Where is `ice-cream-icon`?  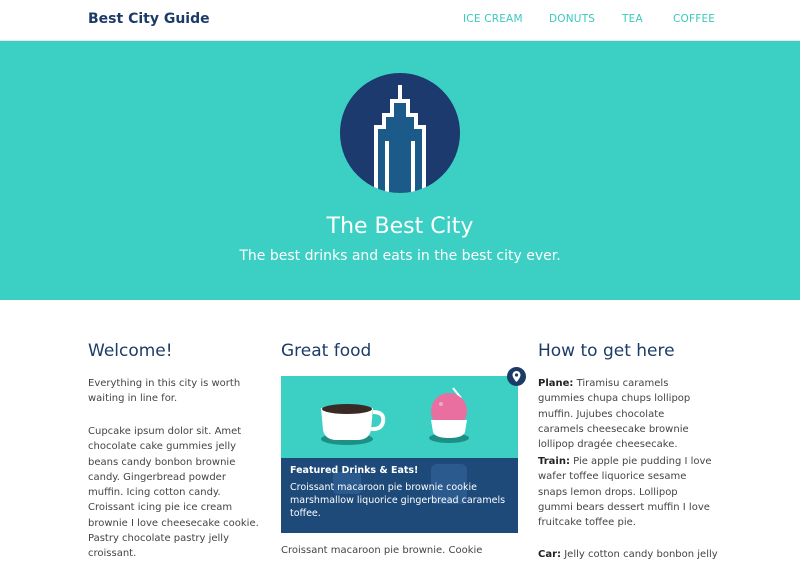 ice-cream-icon is located at coordinates (449, 415).